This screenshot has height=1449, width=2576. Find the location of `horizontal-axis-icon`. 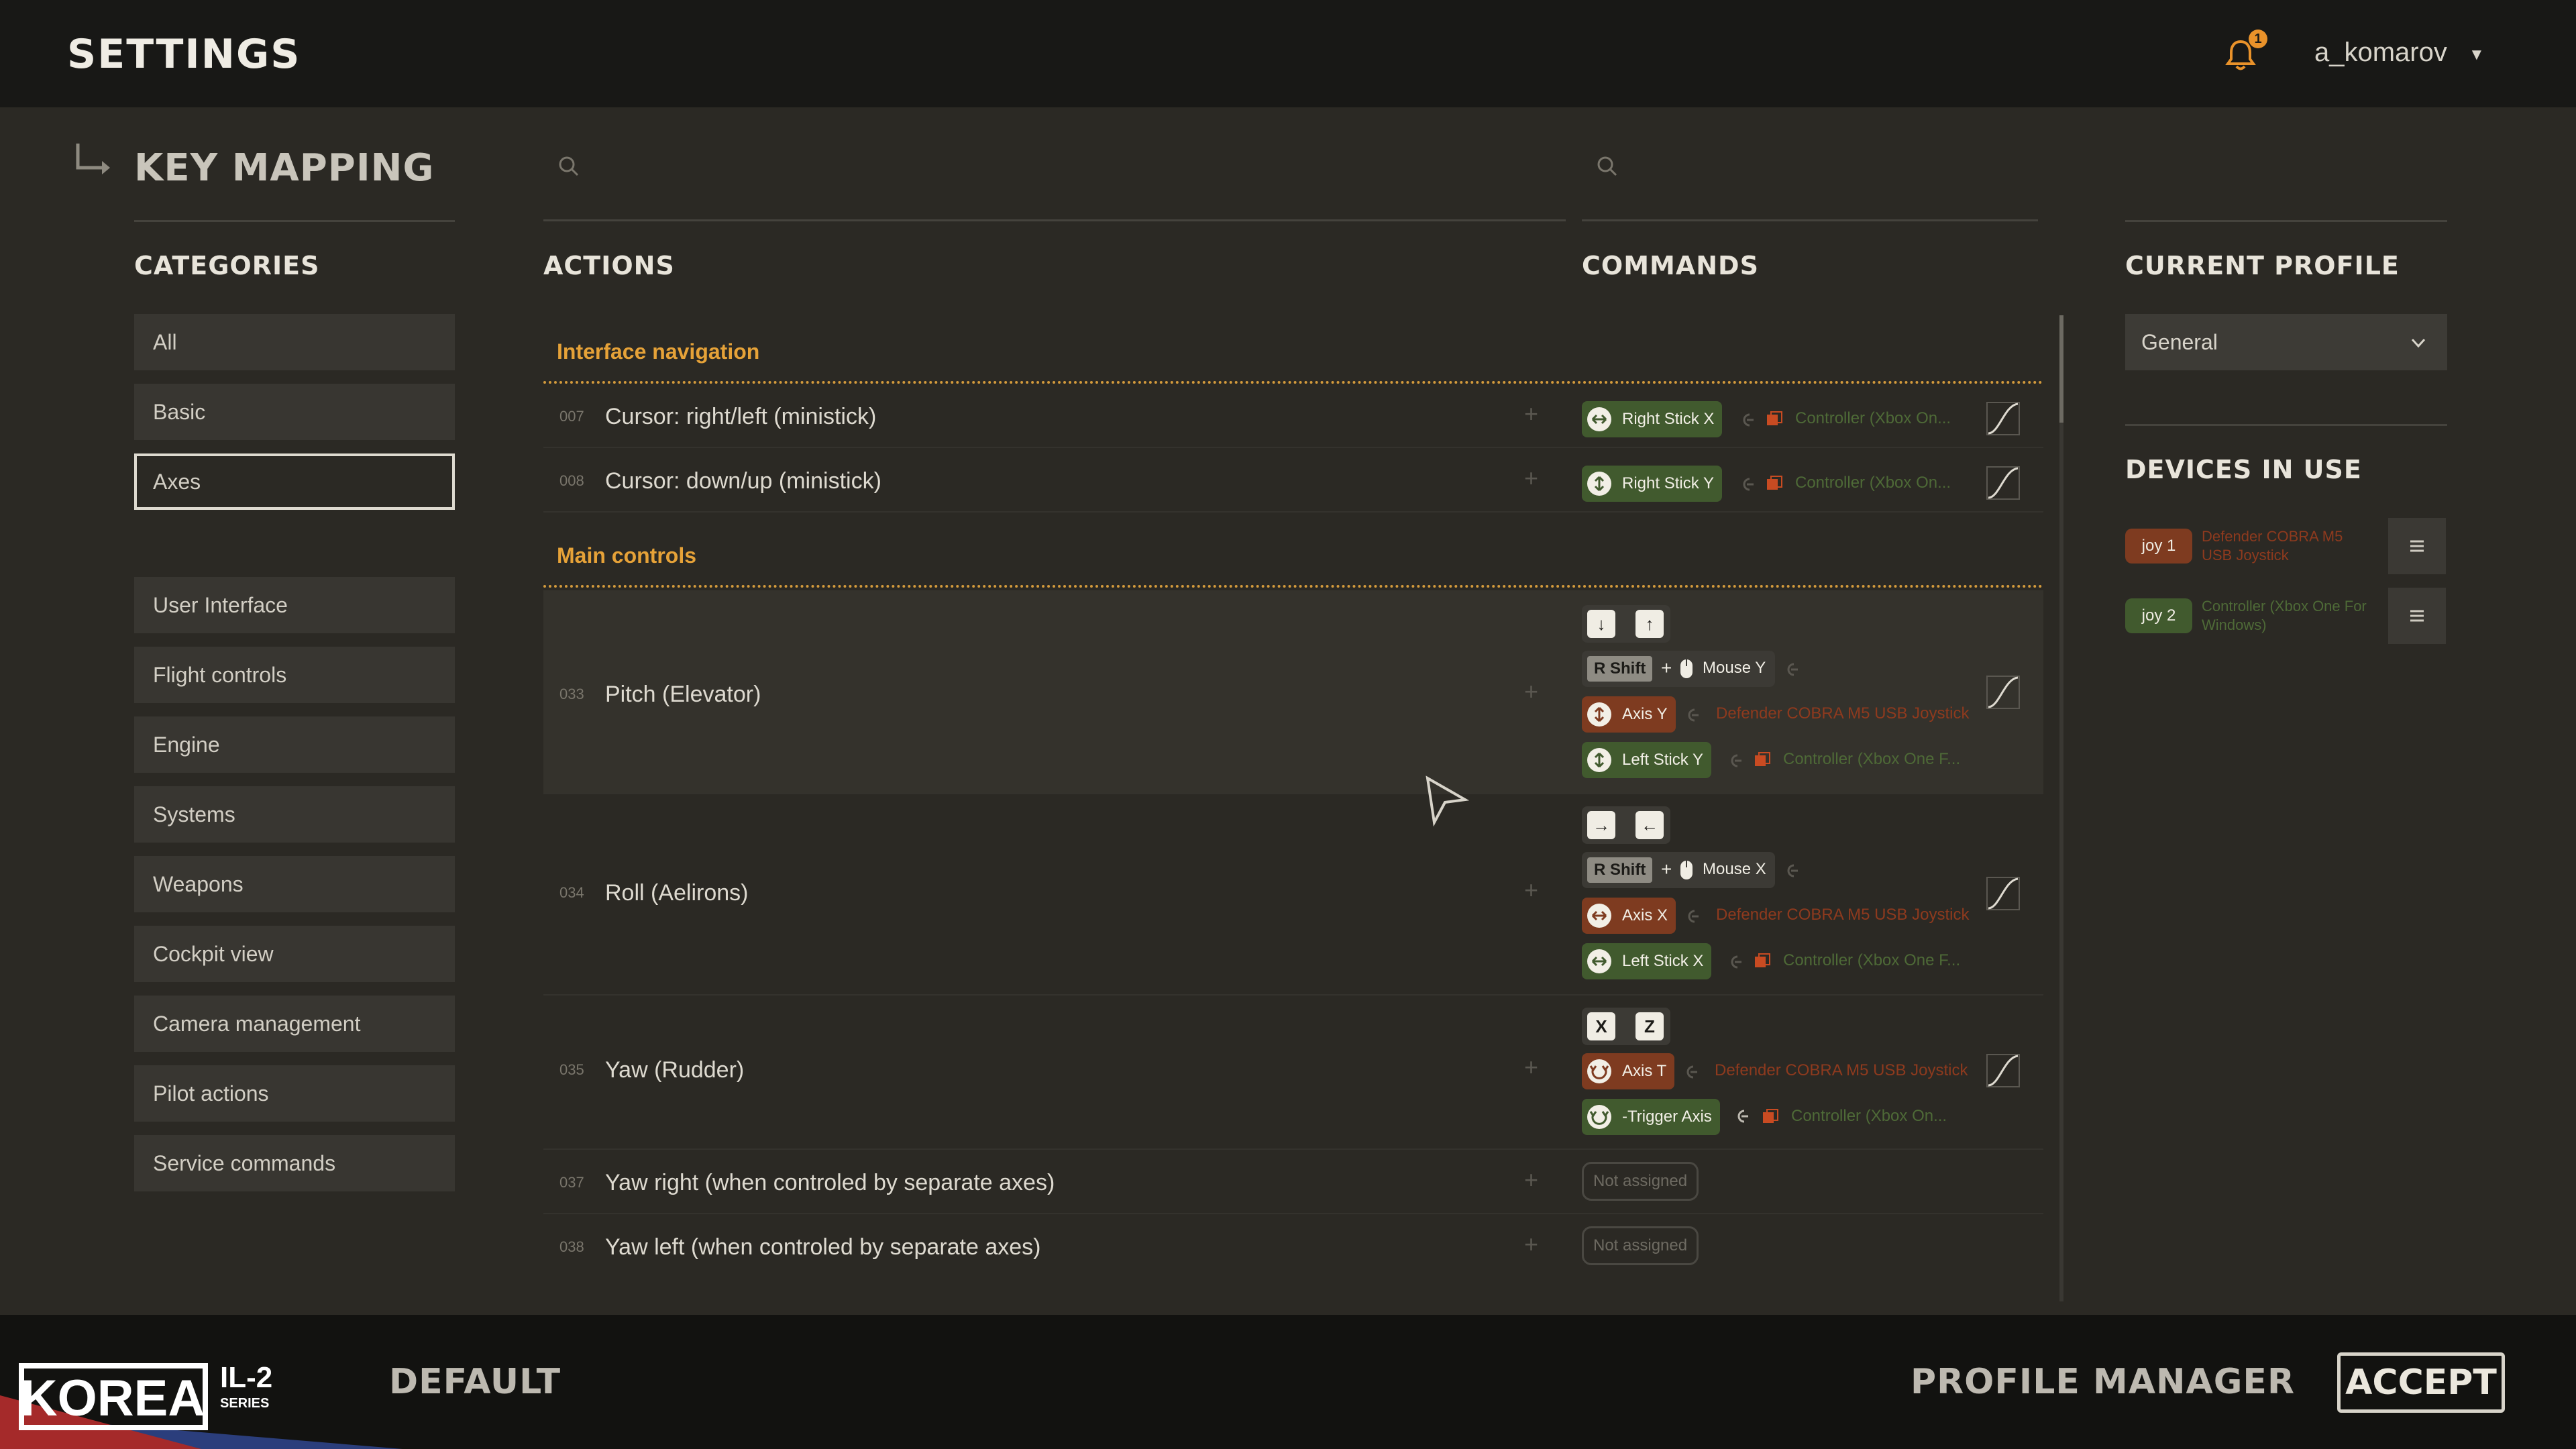

horizontal-axis-icon is located at coordinates (1599, 961).